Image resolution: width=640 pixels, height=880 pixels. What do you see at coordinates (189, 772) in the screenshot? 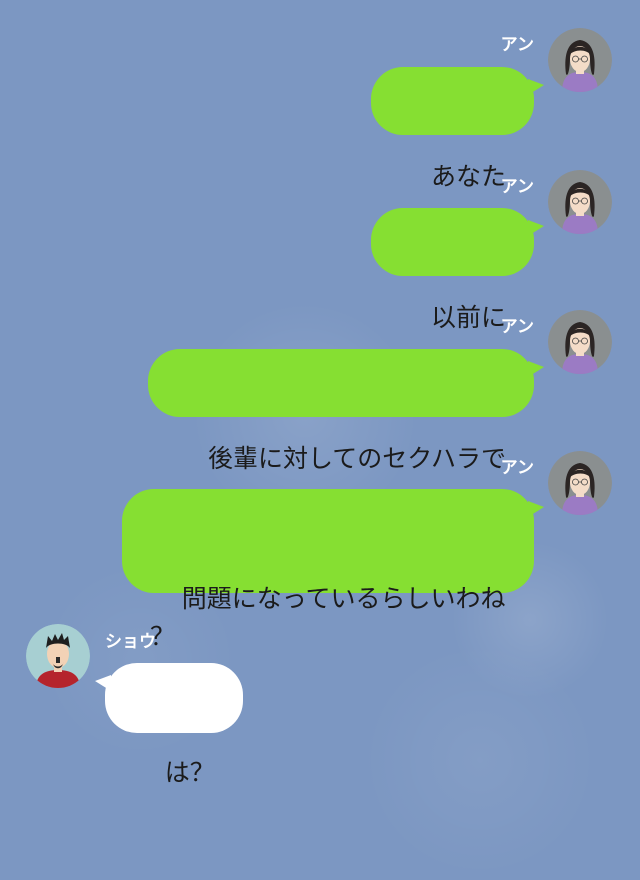
I see `message-text: は？` at bounding box center [189, 772].